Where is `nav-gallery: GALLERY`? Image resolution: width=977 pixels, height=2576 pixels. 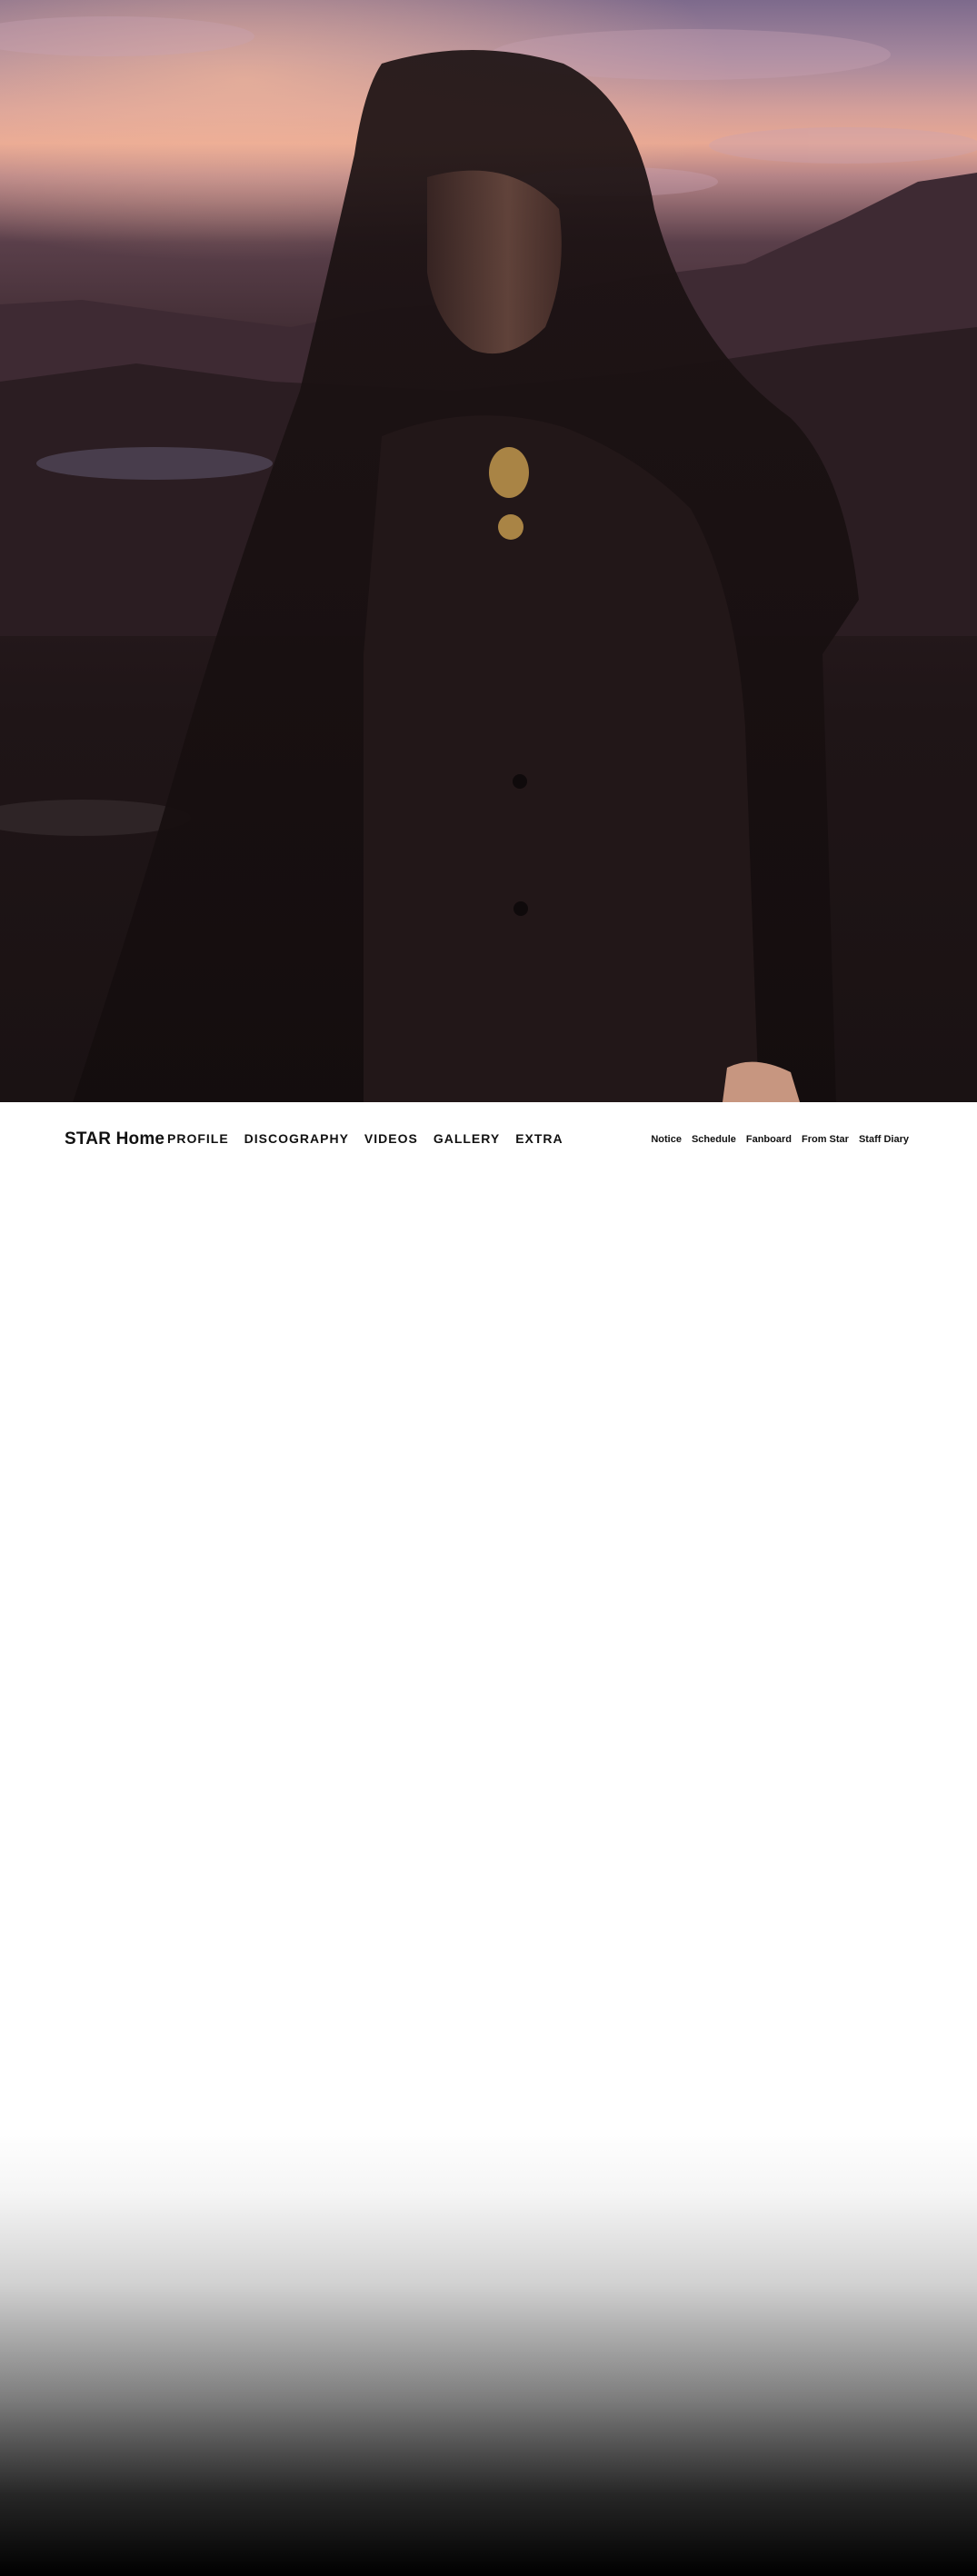
nav-gallery: GALLERY is located at coordinates (467, 1138).